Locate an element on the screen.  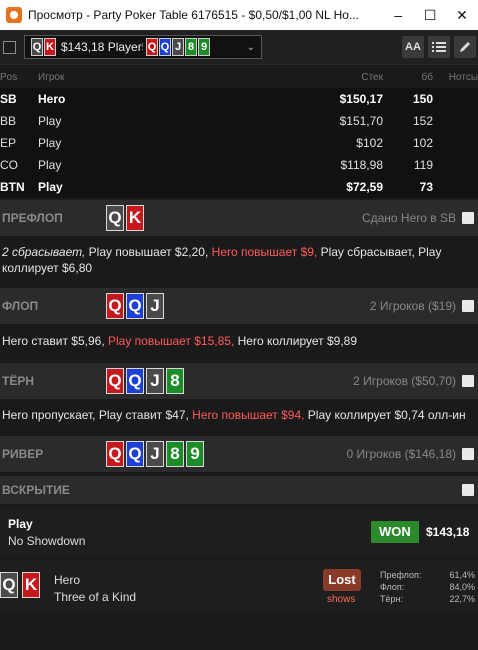
equity-row: Флоп: 84,0% is located at coordinates (427, 587).